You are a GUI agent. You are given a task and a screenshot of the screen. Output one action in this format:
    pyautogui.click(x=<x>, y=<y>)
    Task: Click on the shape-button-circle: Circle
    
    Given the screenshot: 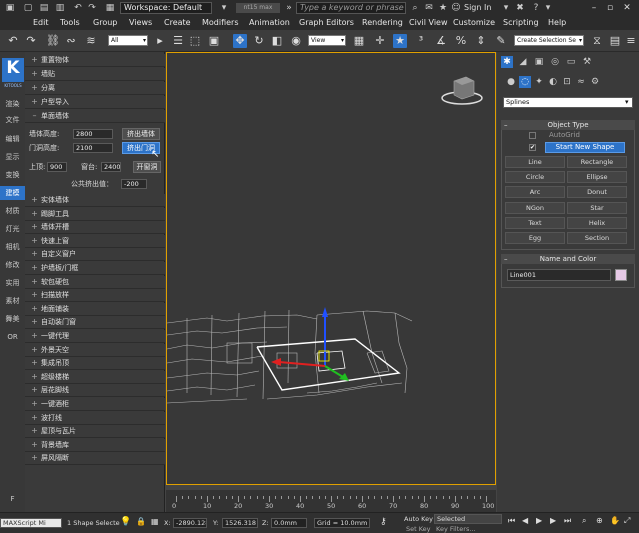 What is the action you would take?
    pyautogui.click(x=535, y=177)
    